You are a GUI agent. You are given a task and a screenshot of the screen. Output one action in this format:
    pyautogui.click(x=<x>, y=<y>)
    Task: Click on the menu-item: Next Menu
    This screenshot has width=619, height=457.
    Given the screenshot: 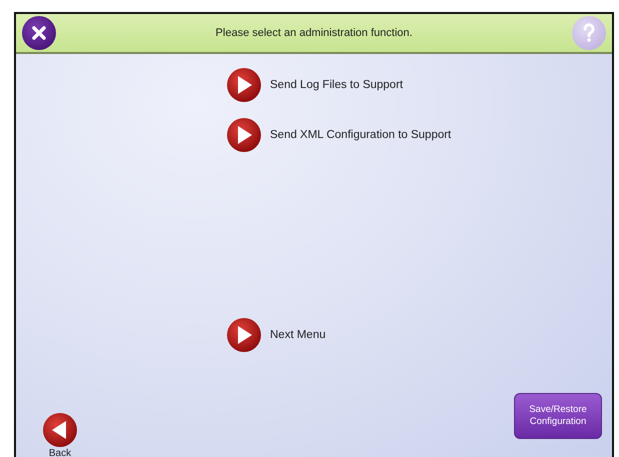 What is the action you would take?
    pyautogui.click(x=419, y=335)
    